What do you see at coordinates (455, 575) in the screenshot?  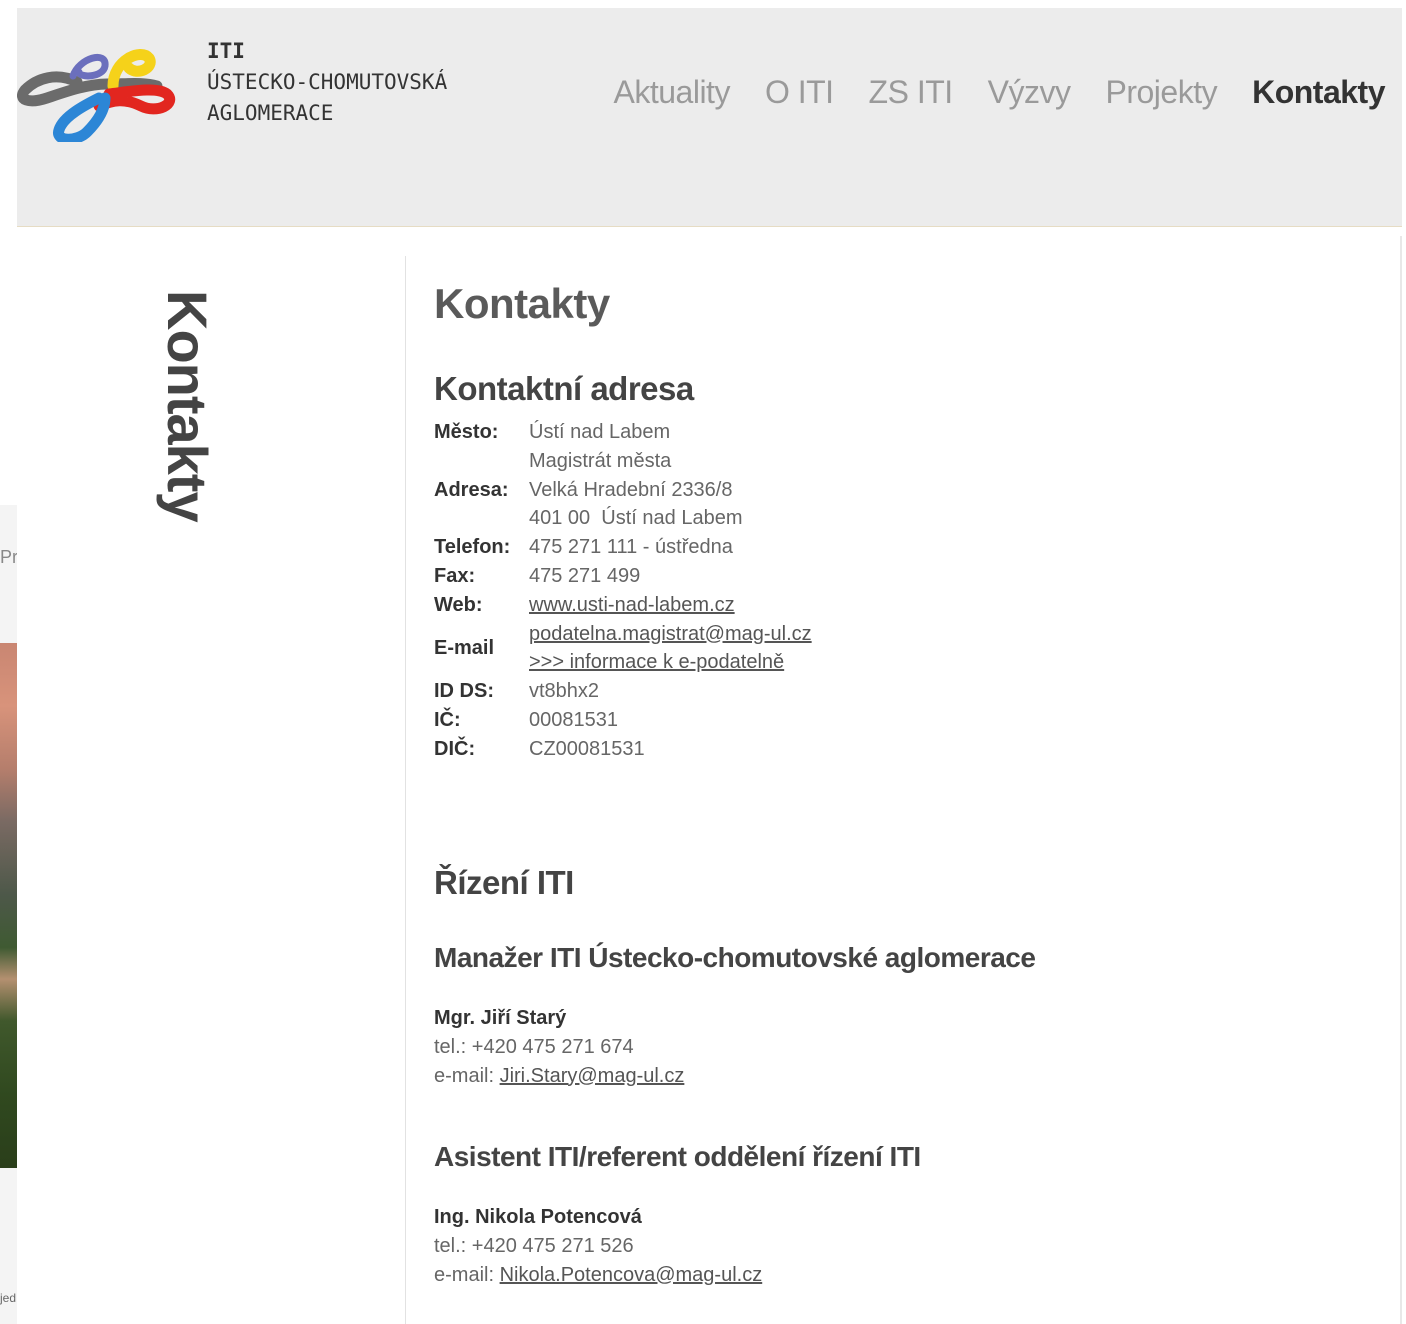 I see `label-fax: Fax:` at bounding box center [455, 575].